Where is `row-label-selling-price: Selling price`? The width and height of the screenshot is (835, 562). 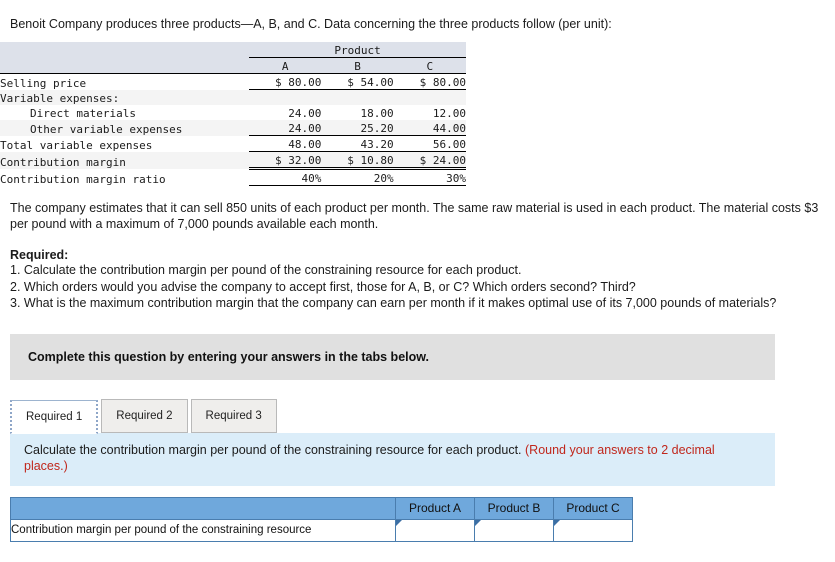
row-label-selling-price: Selling price is located at coordinates (43, 83).